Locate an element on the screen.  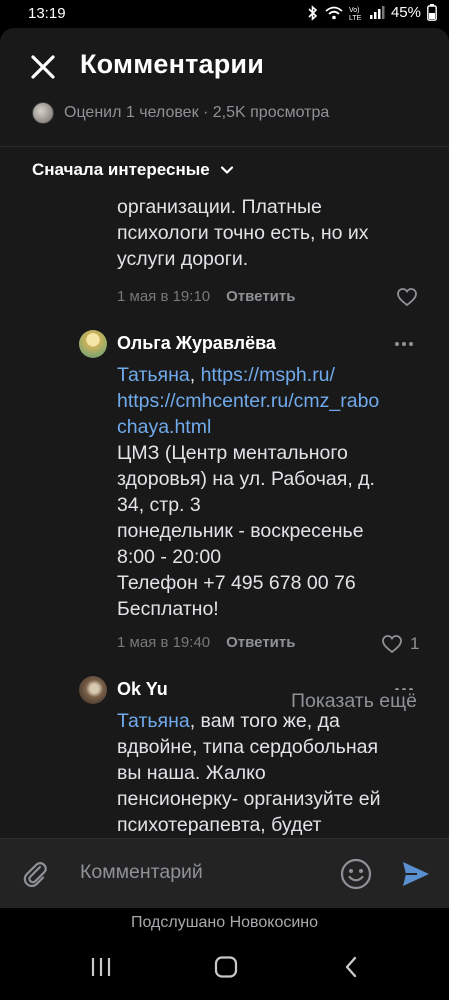
post-stats: Оценил 1 человек · 2,5K просмотра is located at coordinates (180, 113).